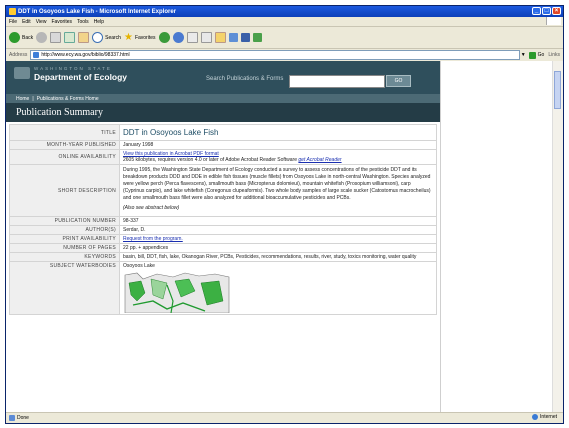 The height and width of the screenshot is (428, 569). What do you see at coordinates (278, 145) in the screenshot?
I see `published-date: January 1998` at bounding box center [278, 145].